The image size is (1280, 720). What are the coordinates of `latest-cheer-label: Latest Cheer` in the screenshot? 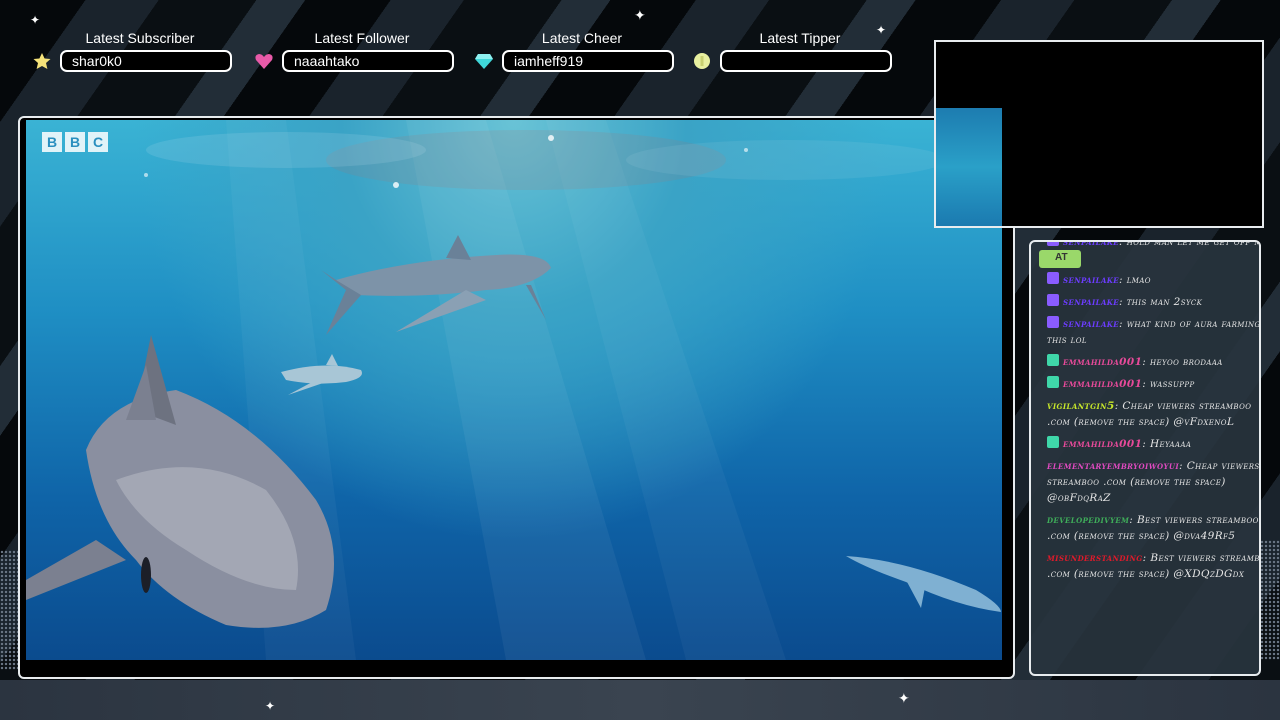 It's located at (582, 38).